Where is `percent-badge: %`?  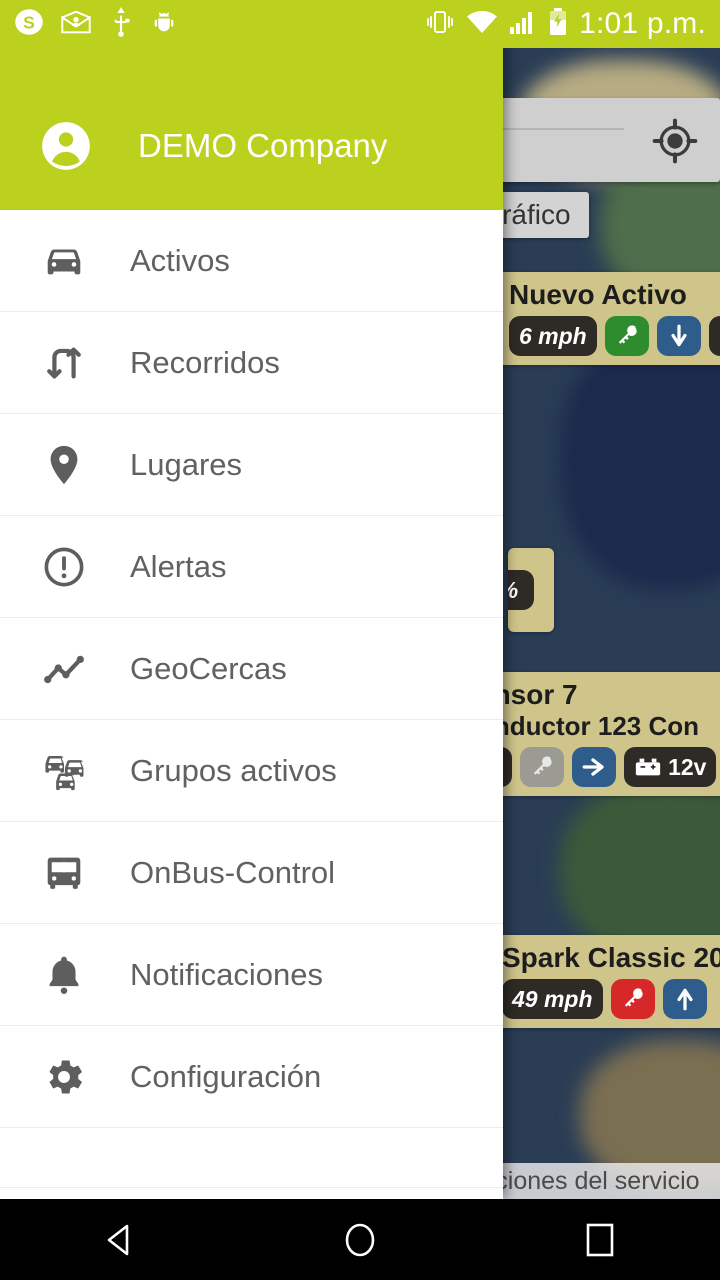
percent-badge: % is located at coordinates (521, 590).